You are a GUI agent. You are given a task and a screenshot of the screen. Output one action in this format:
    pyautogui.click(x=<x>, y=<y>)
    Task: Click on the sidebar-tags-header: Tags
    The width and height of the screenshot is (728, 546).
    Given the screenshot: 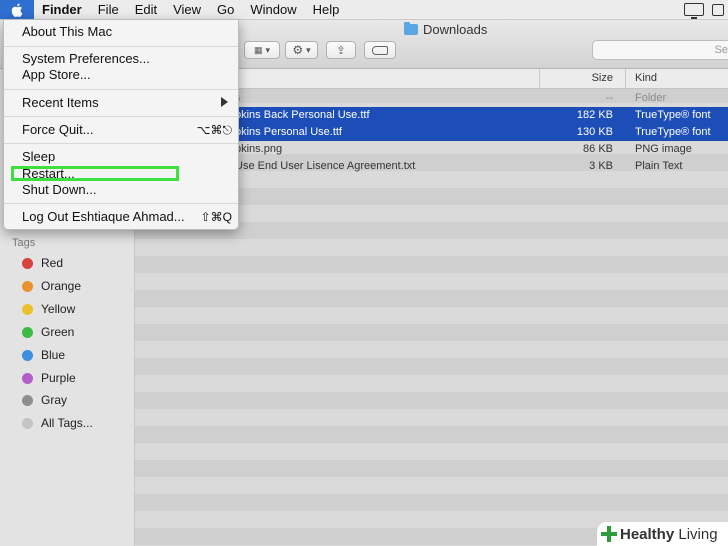 What is the action you would take?
    pyautogui.click(x=24, y=243)
    